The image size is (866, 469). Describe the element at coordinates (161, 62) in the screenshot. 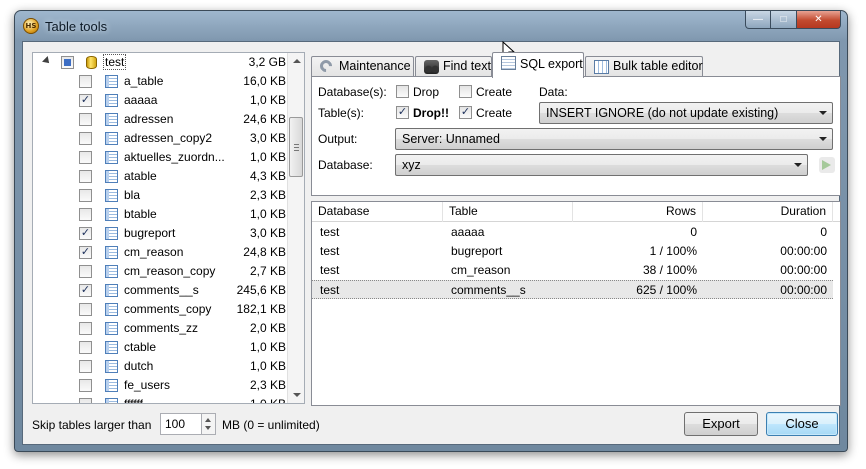

I see `tree-db-row: test 3,2 GB` at that location.